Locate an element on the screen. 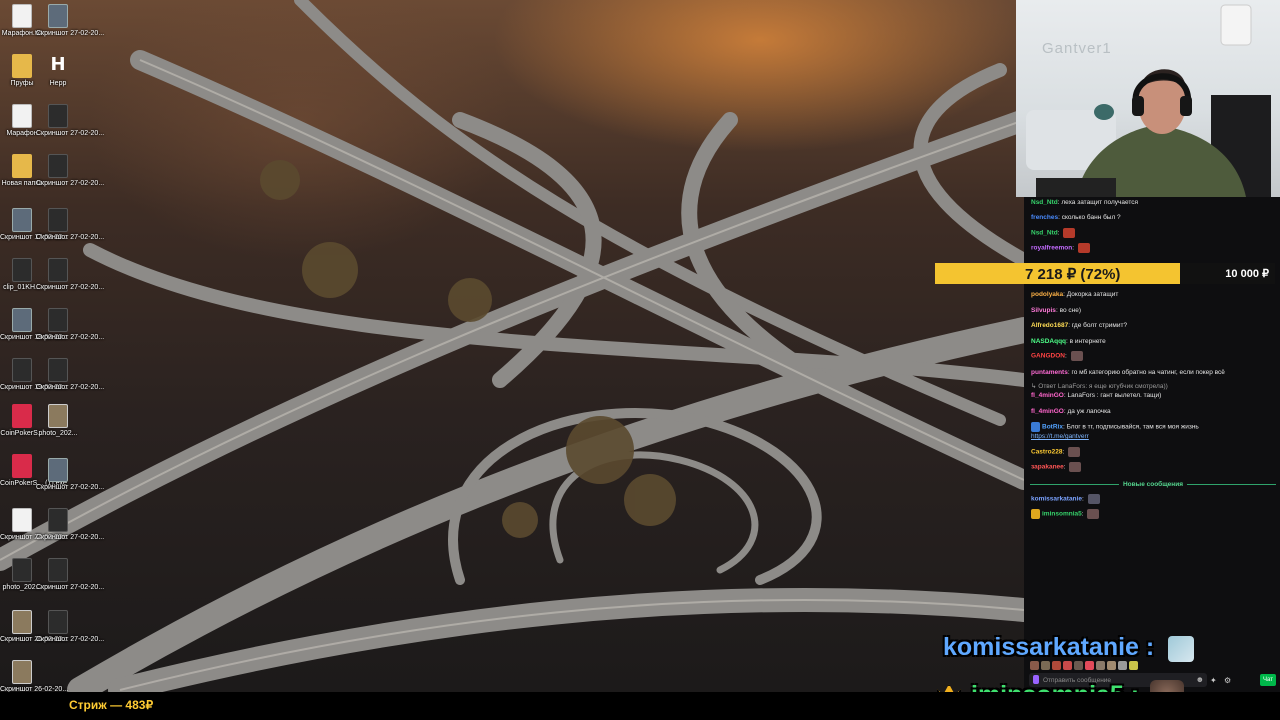  chat-username: iminsomnia5 is located at coordinates (1062, 514).